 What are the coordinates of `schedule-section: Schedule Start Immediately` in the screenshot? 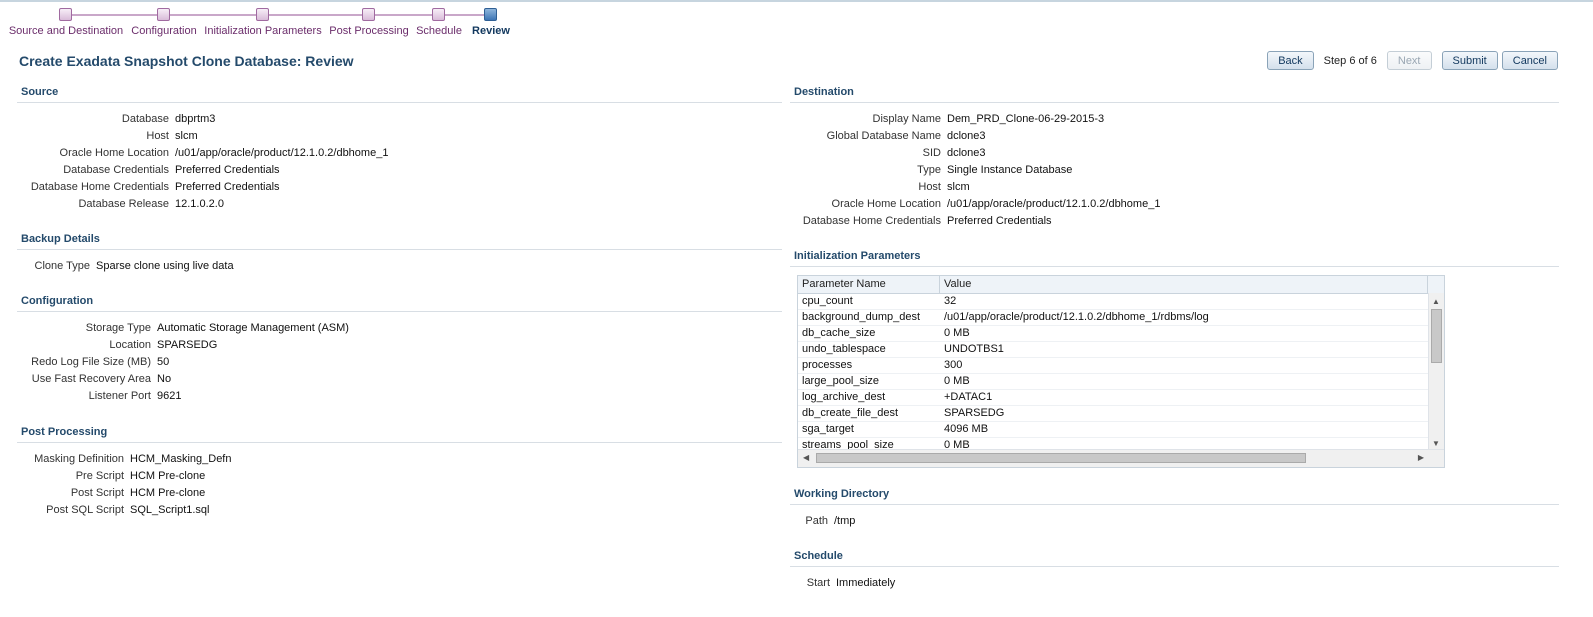 It's located at (1174, 571).